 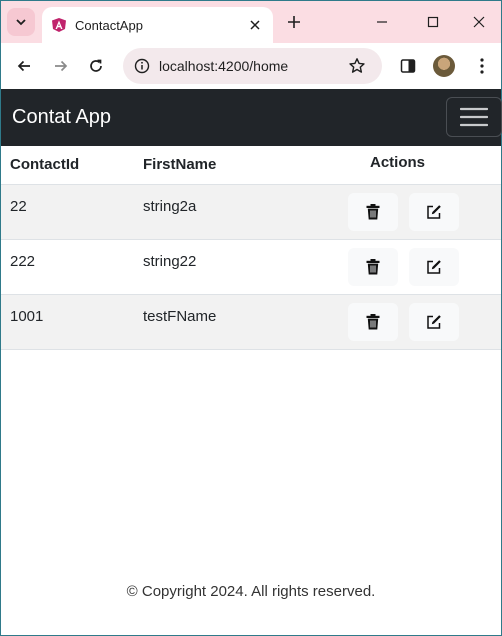 I want to click on profile-avatar, so click(x=444, y=66).